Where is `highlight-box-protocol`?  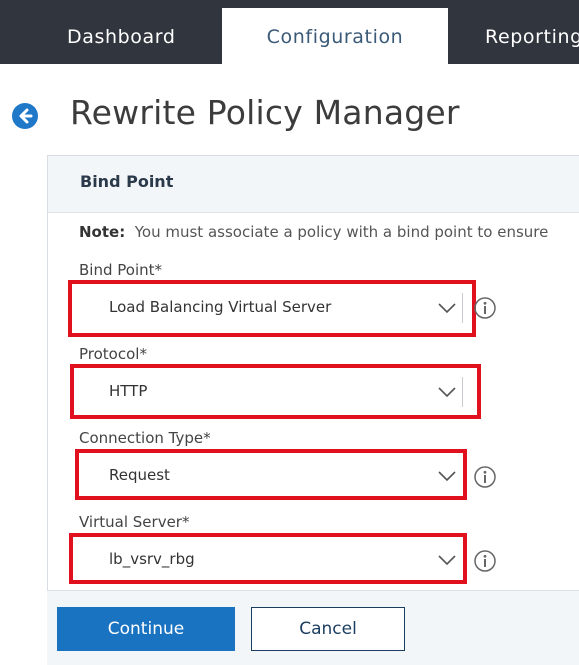
highlight-box-protocol is located at coordinates (275, 391).